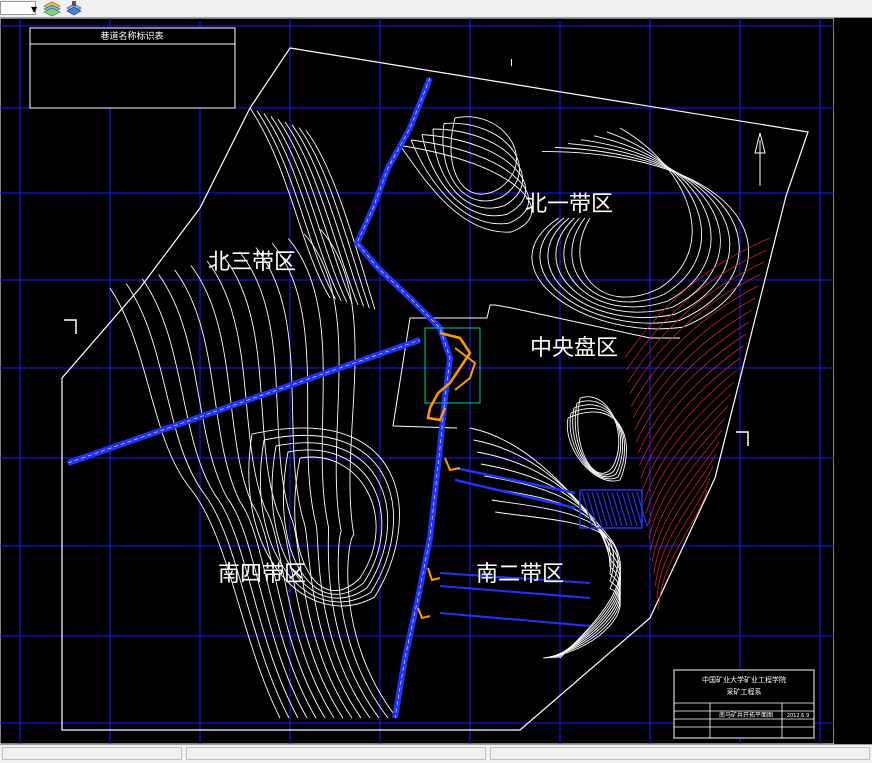  I want to click on zone-label-central: 中央盘区, so click(574, 348).